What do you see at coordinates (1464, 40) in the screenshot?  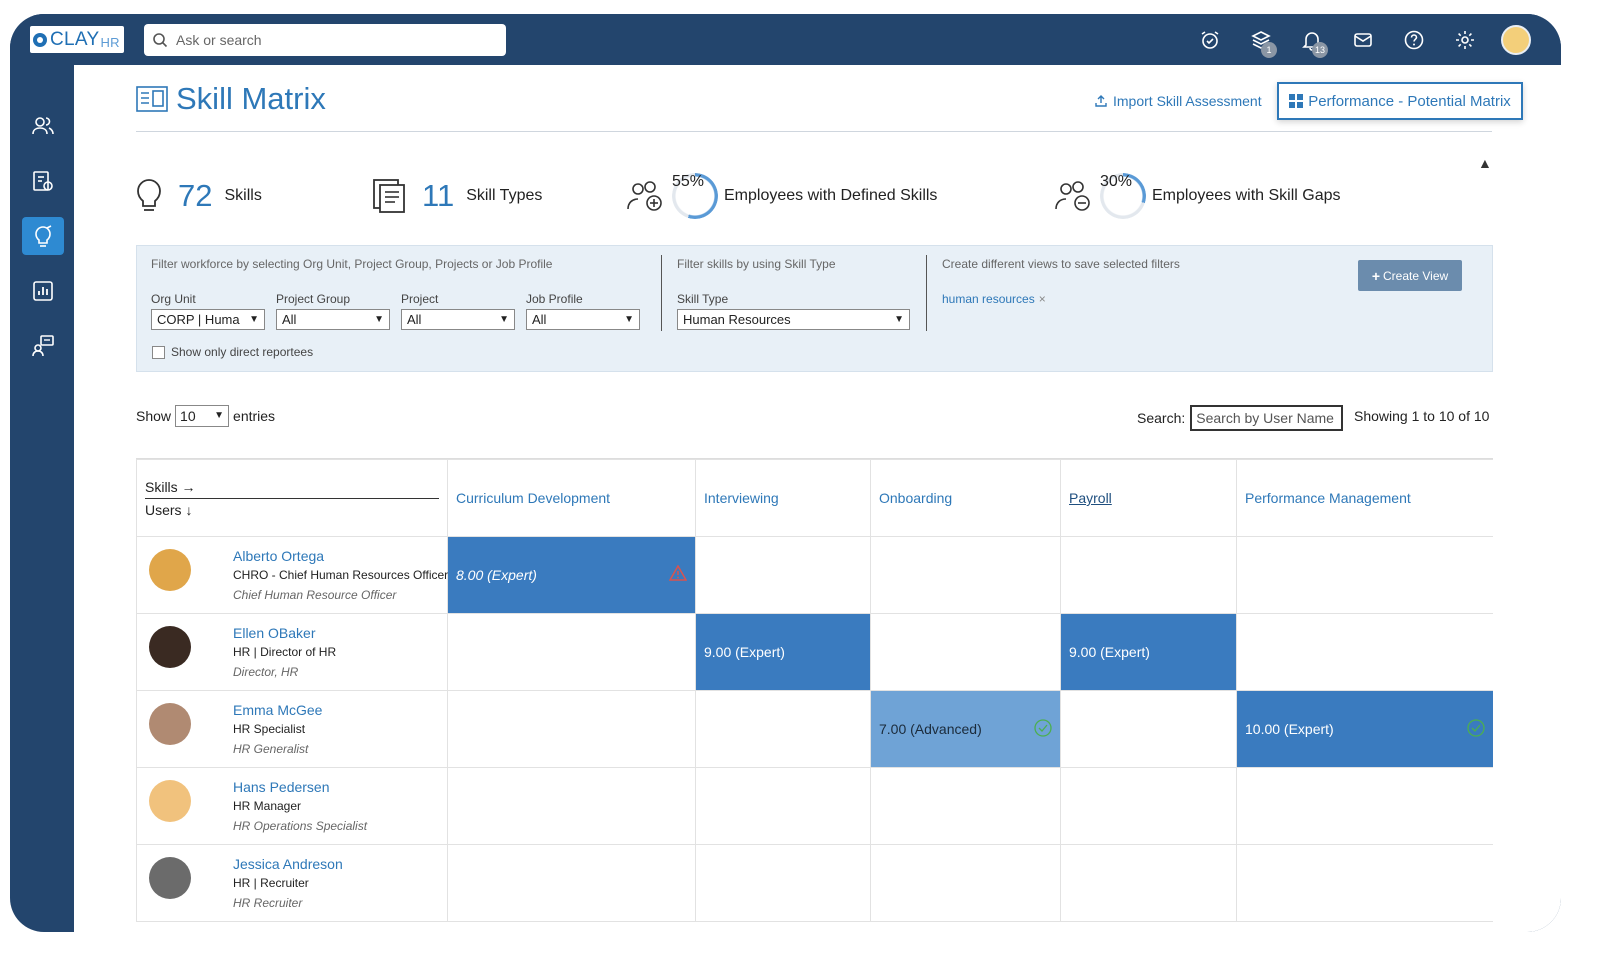 I see `gear-icon` at bounding box center [1464, 40].